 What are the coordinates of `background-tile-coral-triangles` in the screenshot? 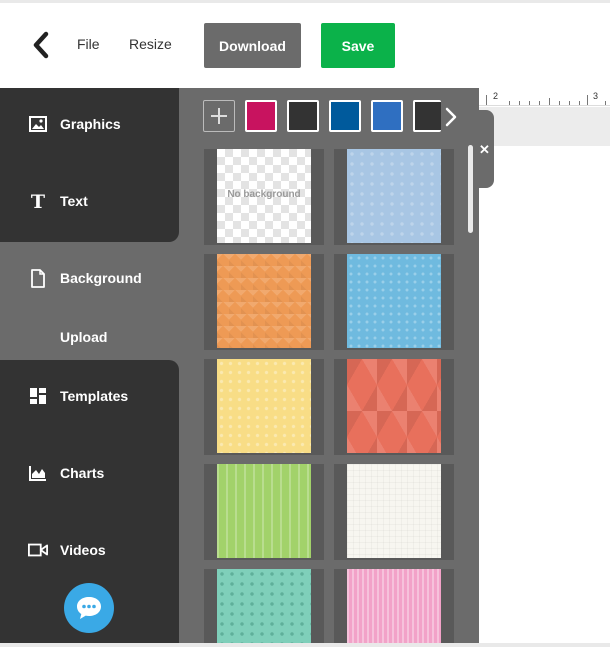 It's located at (394, 407).